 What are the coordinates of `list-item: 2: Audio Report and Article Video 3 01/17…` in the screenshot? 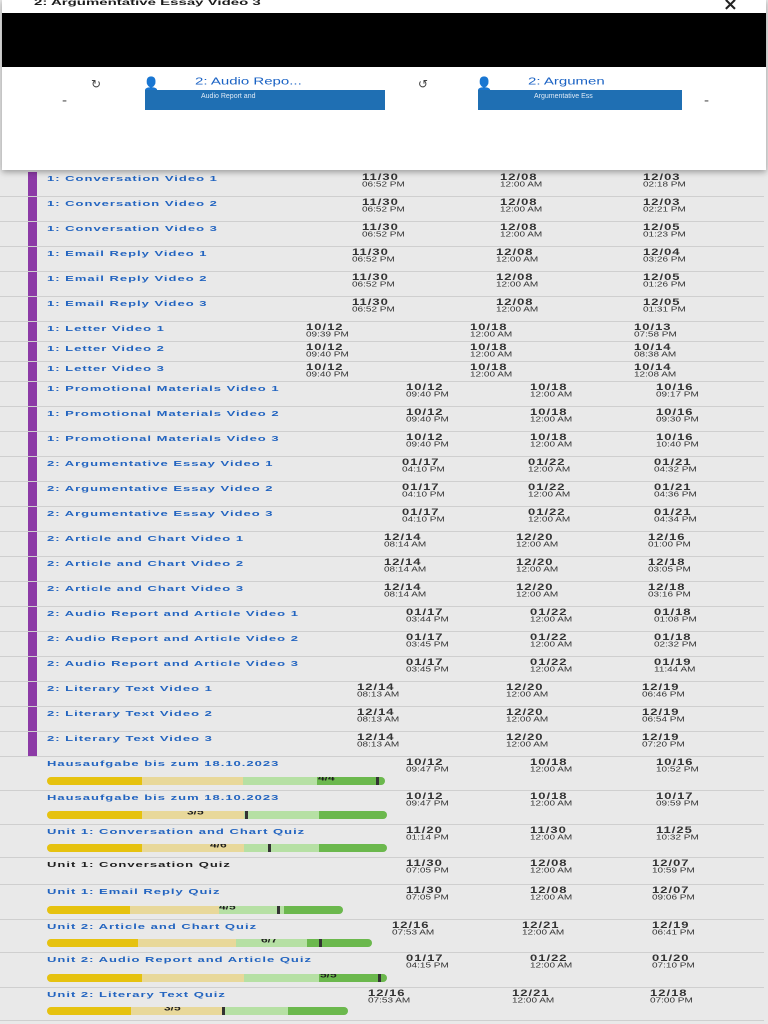 It's located at (382, 669).